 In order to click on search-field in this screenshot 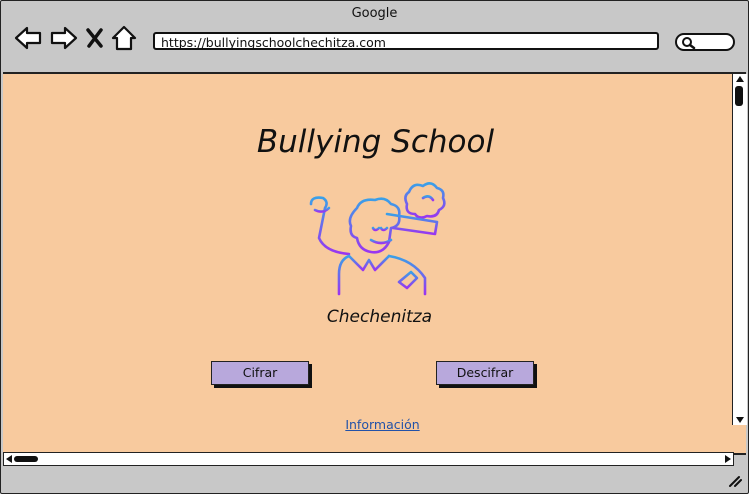, I will do `click(705, 42)`.